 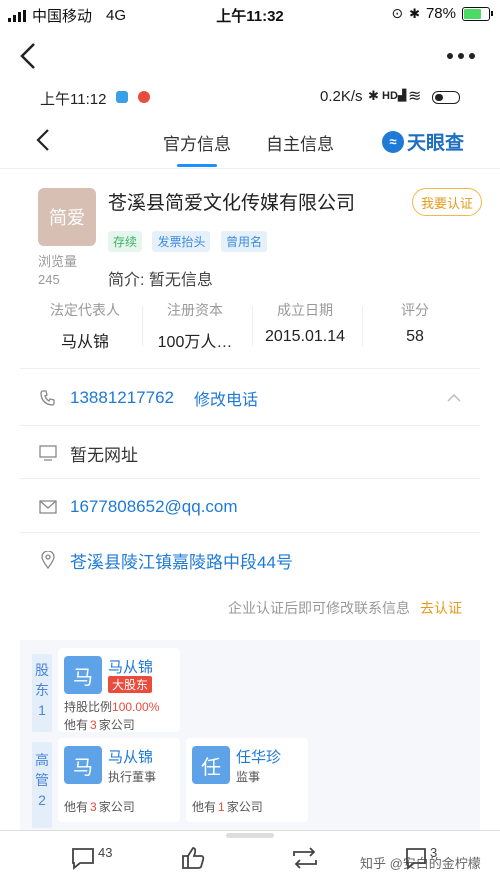 I want to click on back-arrow-icon, so click(x=28, y=56).